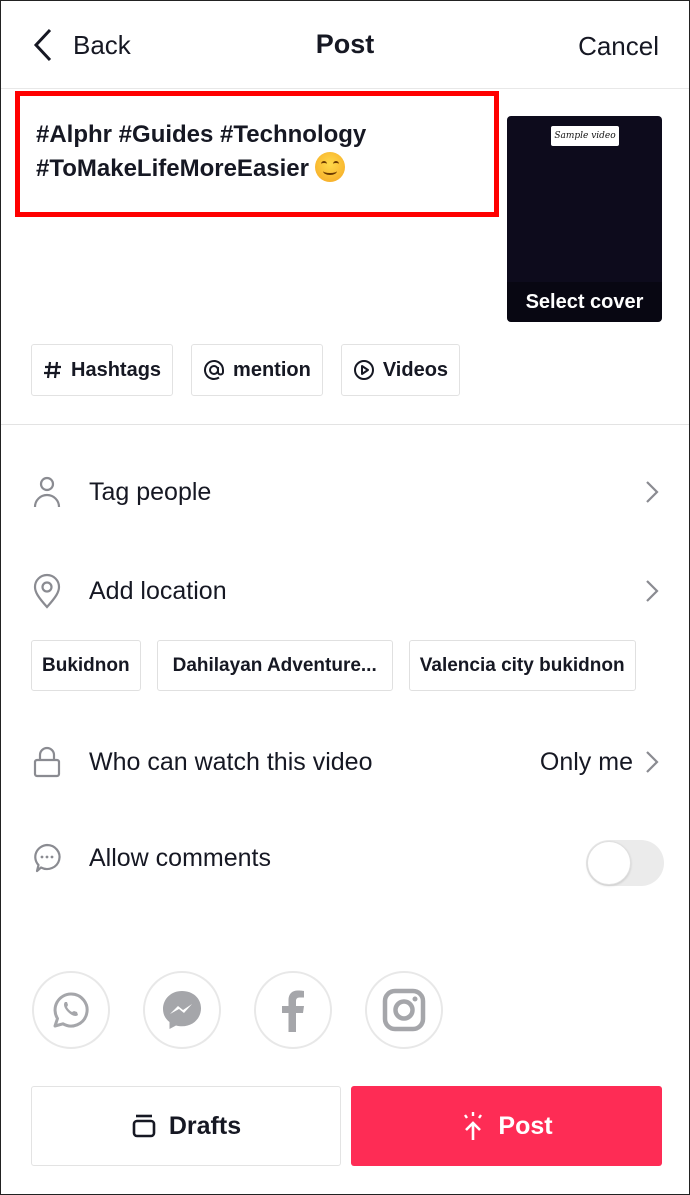  What do you see at coordinates (172, 168) in the screenshot?
I see `caption-line-2: #ToMakeLifeMoreEasier` at bounding box center [172, 168].